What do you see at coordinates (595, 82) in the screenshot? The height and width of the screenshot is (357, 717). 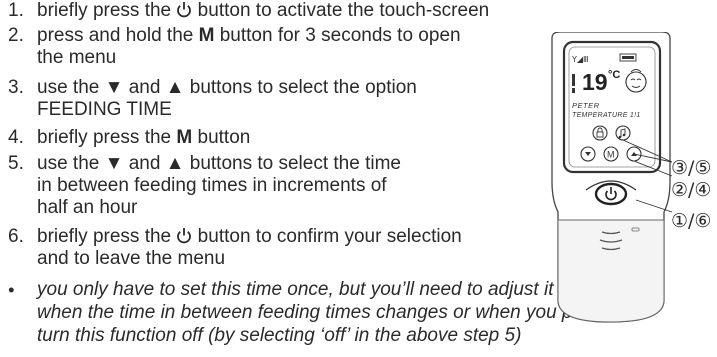 I see `screen-temperature: 19` at bounding box center [595, 82].